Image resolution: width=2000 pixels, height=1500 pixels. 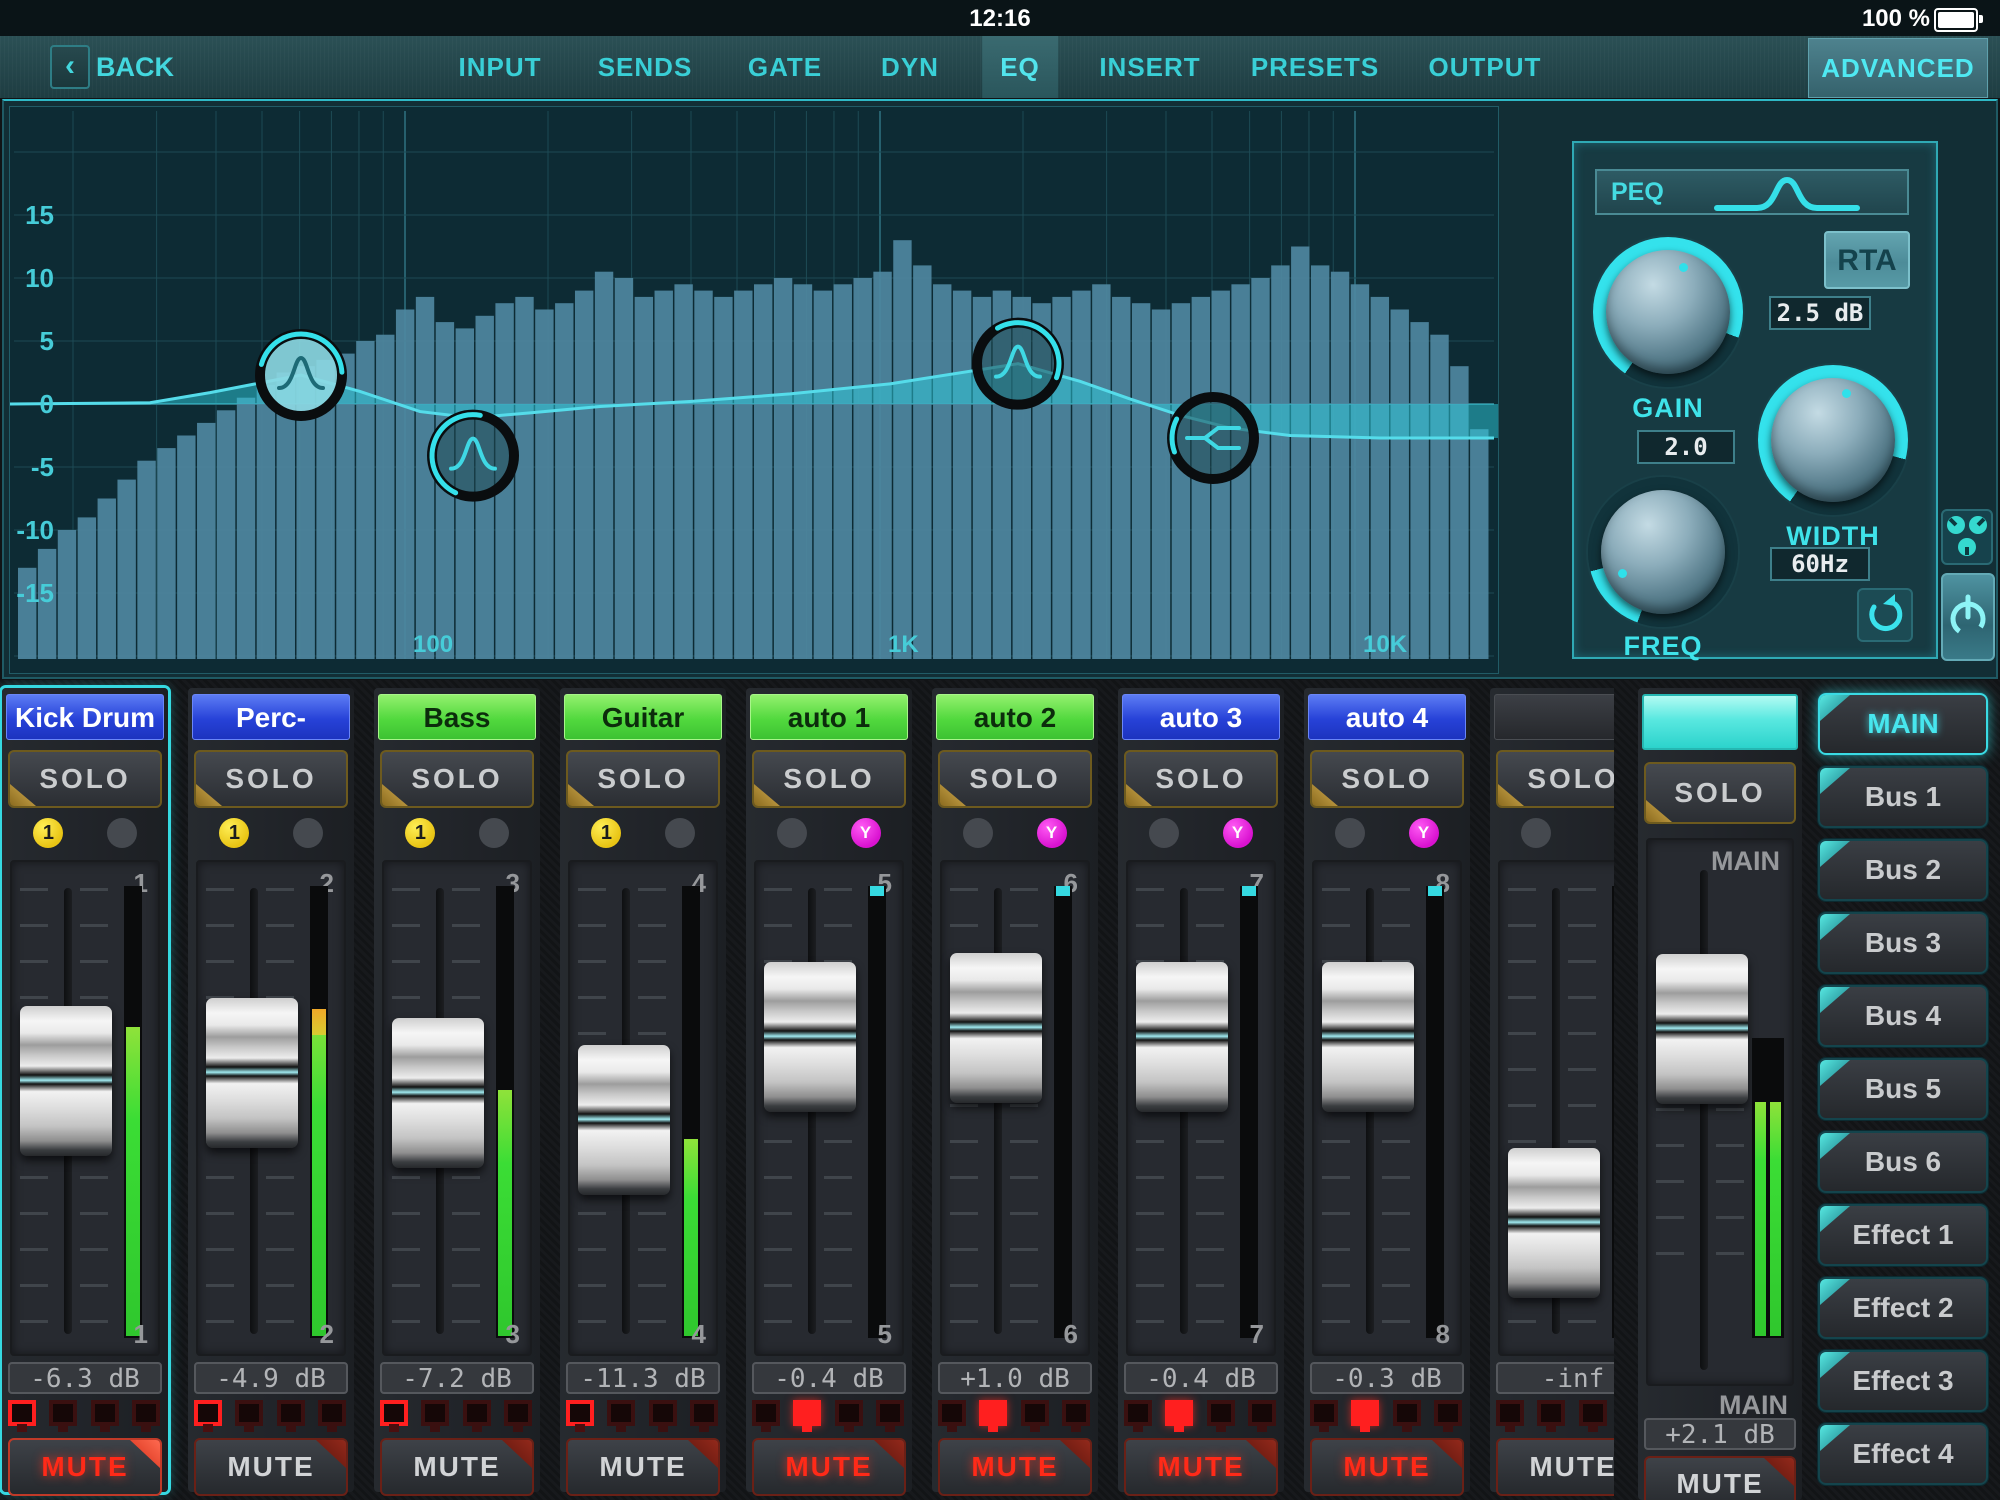 I want to click on sidebar-bus-6: Bus 6, so click(x=1903, y=1162).